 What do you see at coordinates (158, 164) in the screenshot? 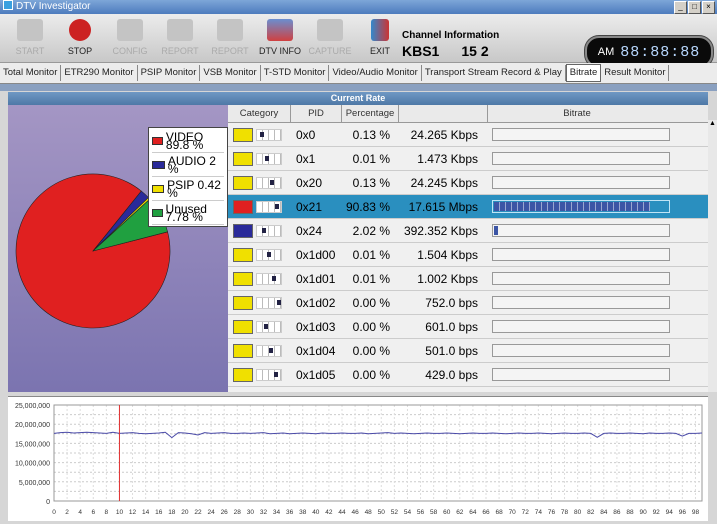
I see `legend-swatch` at bounding box center [158, 164].